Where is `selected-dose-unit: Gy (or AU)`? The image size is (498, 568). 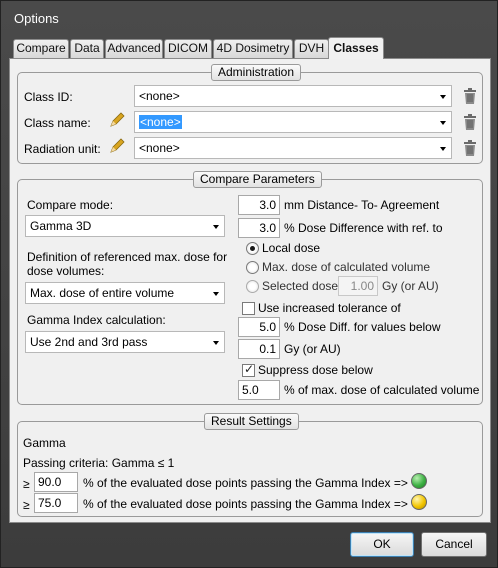 selected-dose-unit: Gy (or AU) is located at coordinates (410, 286).